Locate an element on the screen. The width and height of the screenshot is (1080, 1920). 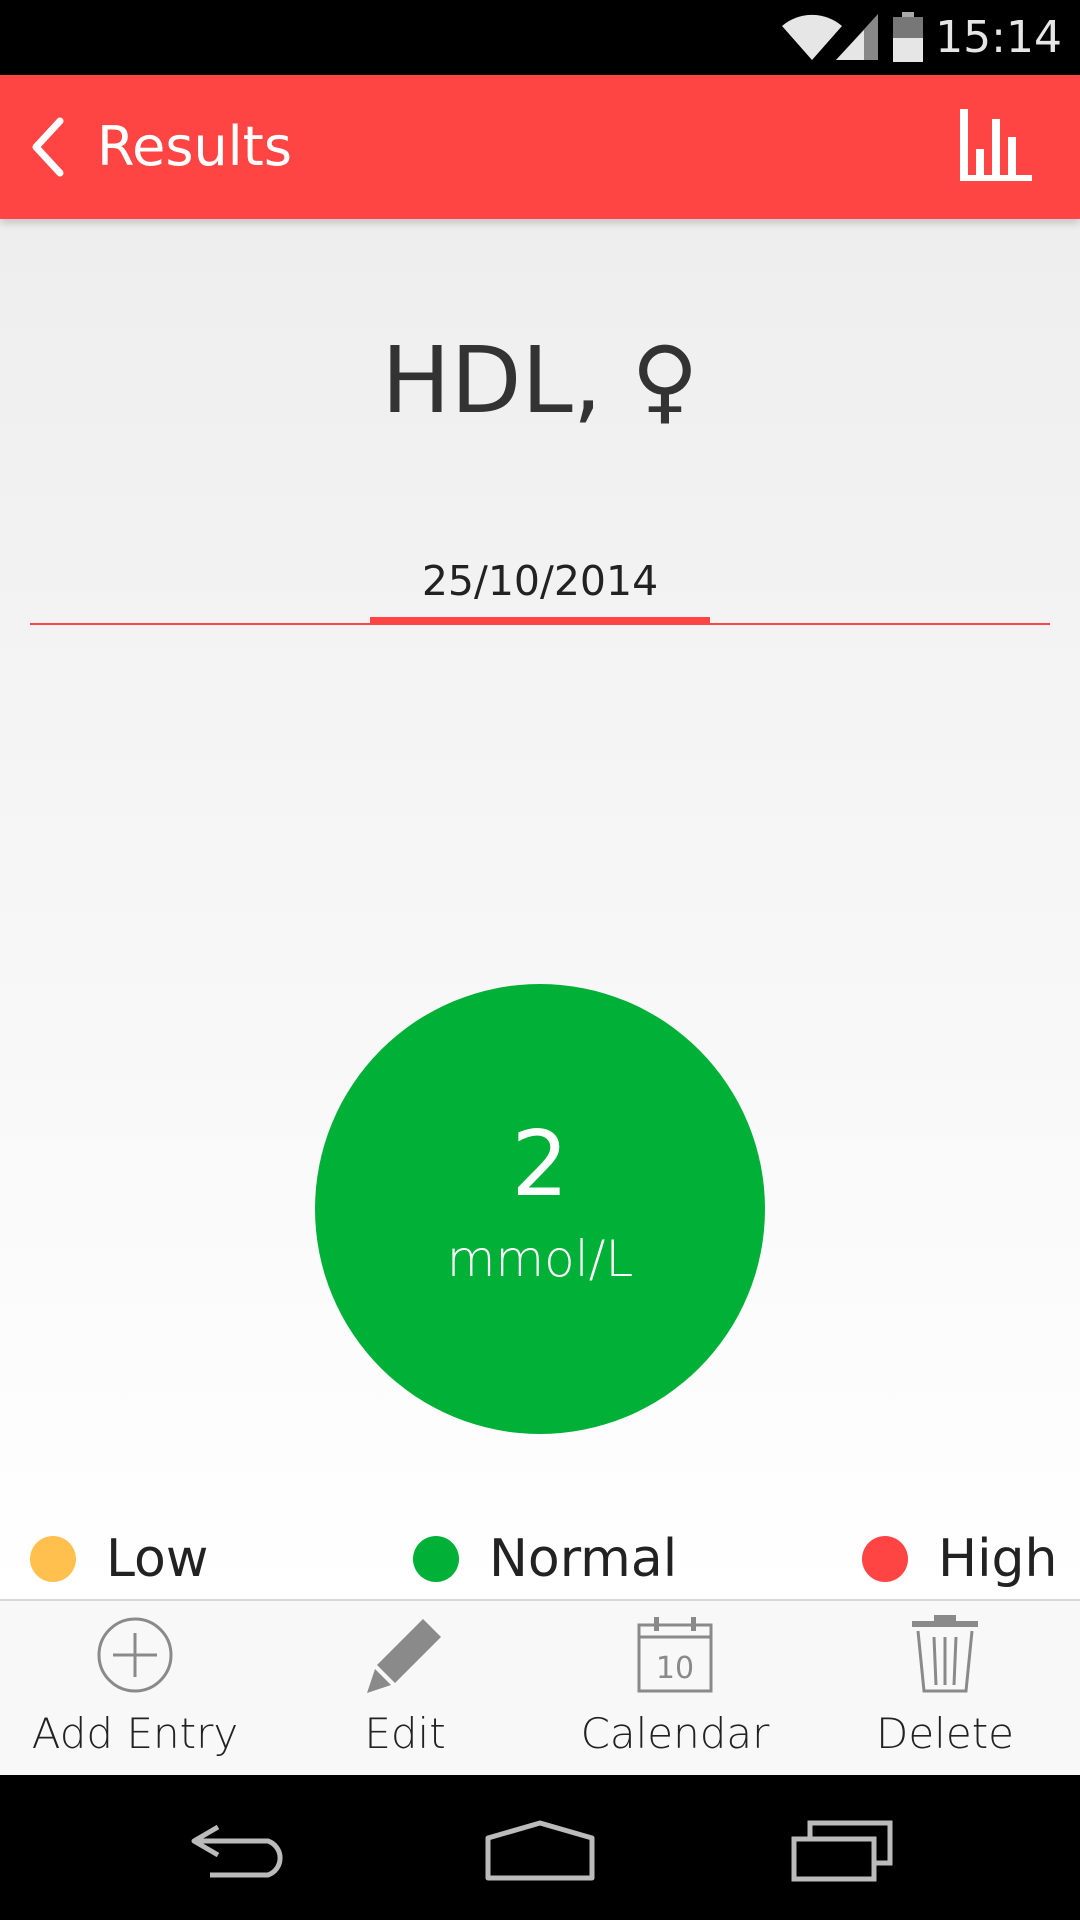
add-entry-button: Add Entry is located at coordinates (135, 1689).